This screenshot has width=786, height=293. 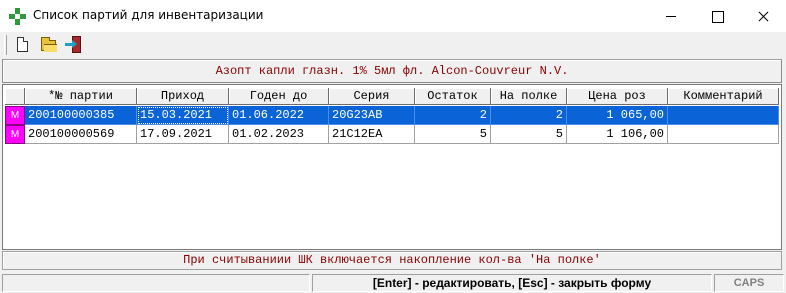 What do you see at coordinates (5, 45) in the screenshot?
I see `toolbar-grip` at bounding box center [5, 45].